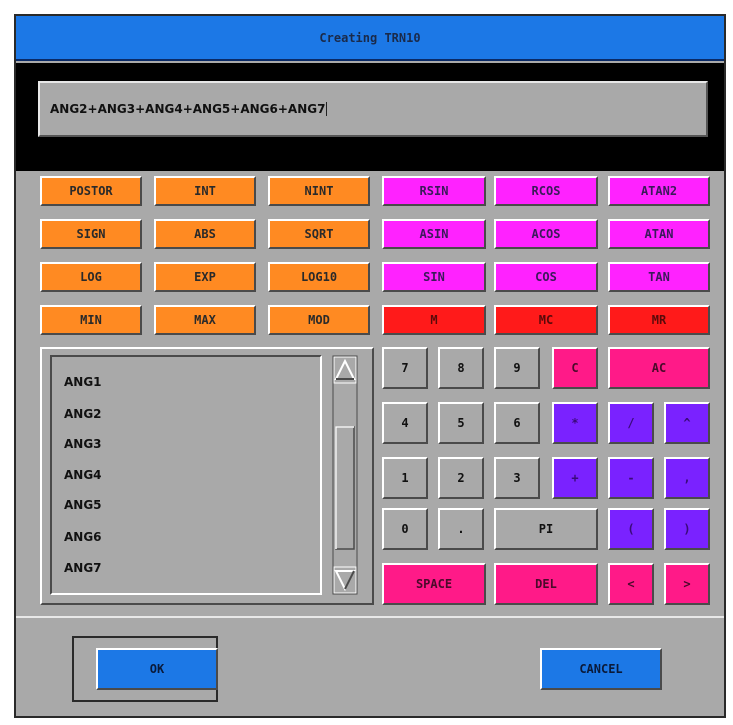  Describe the element at coordinates (659, 320) in the screenshot. I see `memory-recall-button: MR` at that location.